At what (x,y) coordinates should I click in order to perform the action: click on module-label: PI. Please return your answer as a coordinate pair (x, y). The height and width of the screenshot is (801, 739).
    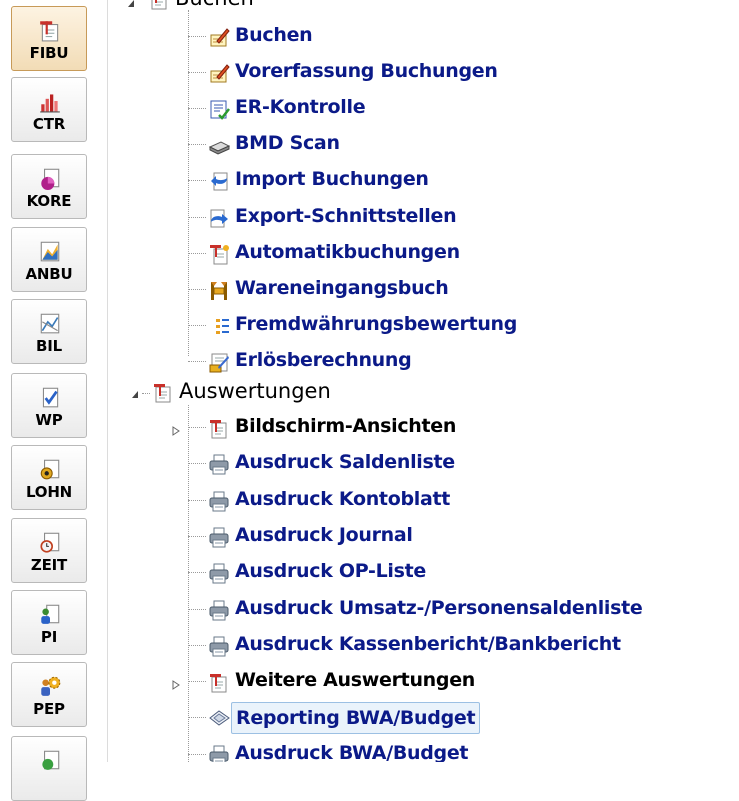
    Looking at the image, I should click on (49, 637).